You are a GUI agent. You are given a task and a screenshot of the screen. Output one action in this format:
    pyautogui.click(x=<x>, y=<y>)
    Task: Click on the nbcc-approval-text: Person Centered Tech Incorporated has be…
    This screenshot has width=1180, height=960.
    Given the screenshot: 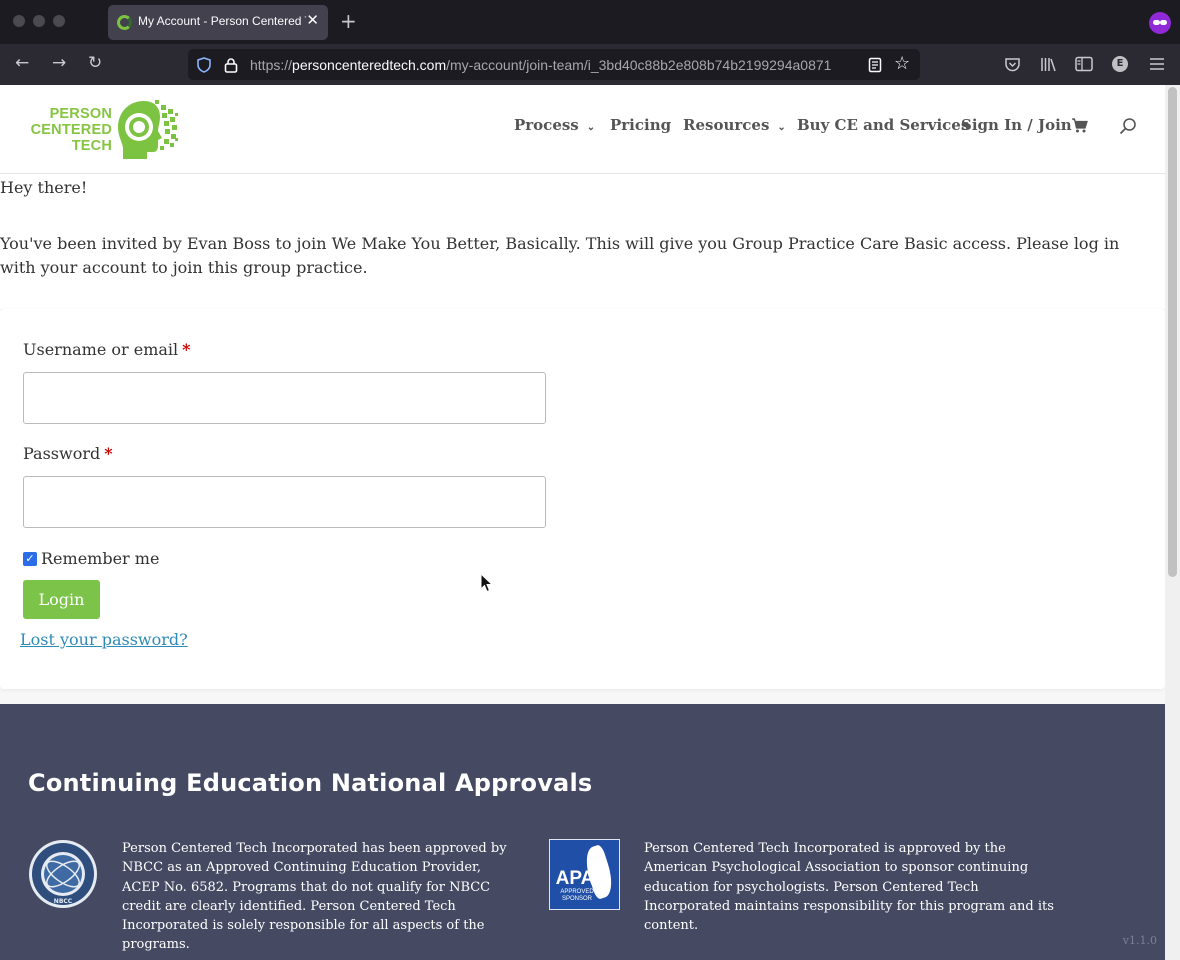 What is the action you would take?
    pyautogui.click(x=314, y=897)
    